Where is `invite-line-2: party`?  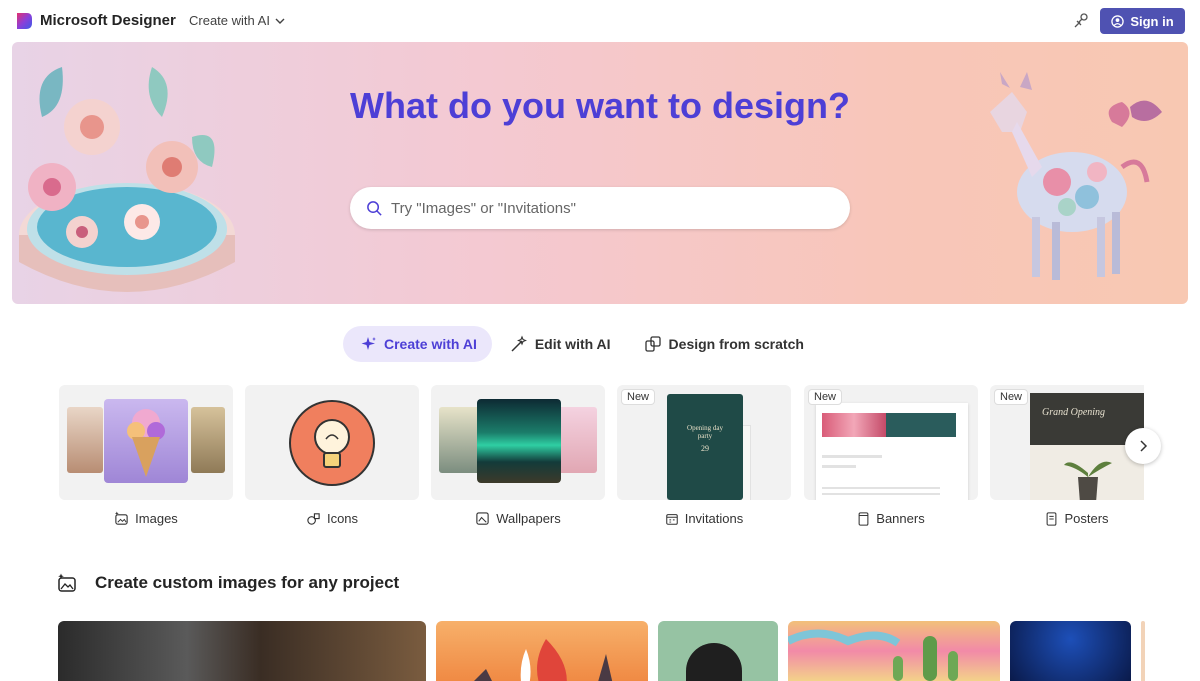
invite-line-2: party is located at coordinates (705, 436).